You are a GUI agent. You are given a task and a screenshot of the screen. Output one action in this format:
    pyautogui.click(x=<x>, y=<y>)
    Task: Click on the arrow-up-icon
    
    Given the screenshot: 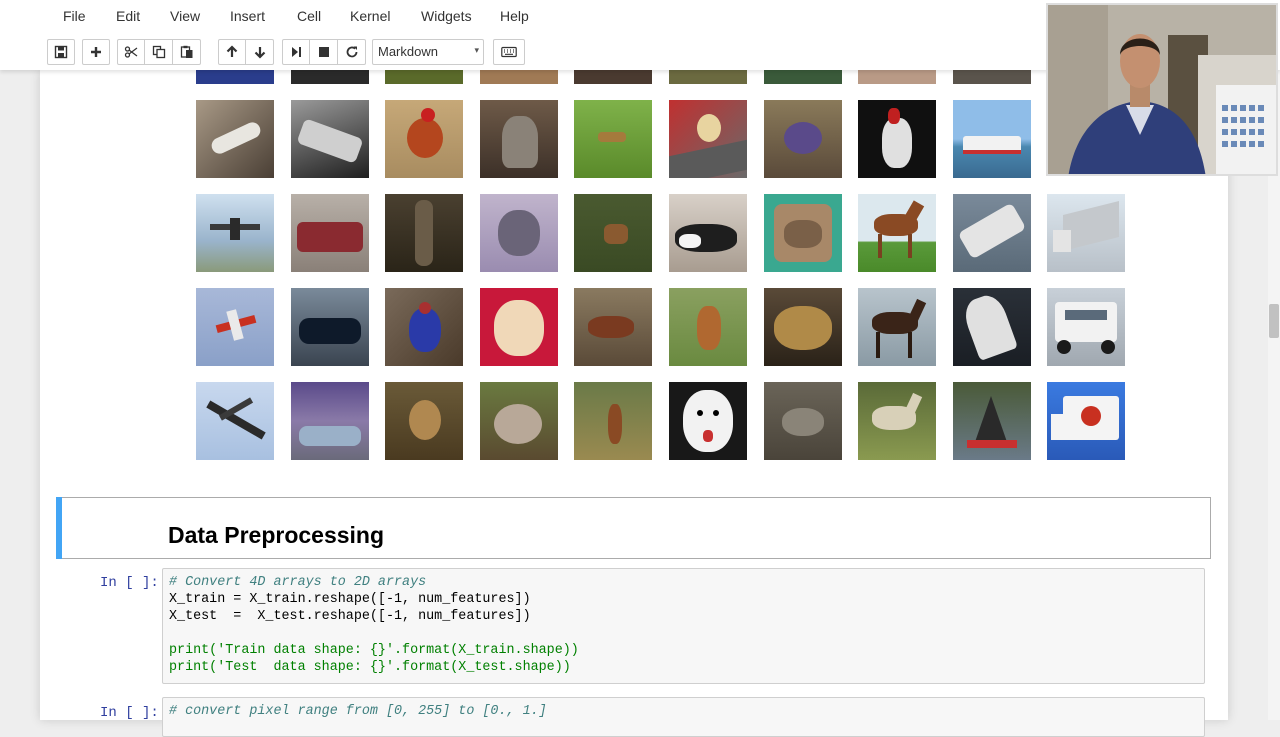 What is the action you would take?
    pyautogui.click(x=232, y=51)
    